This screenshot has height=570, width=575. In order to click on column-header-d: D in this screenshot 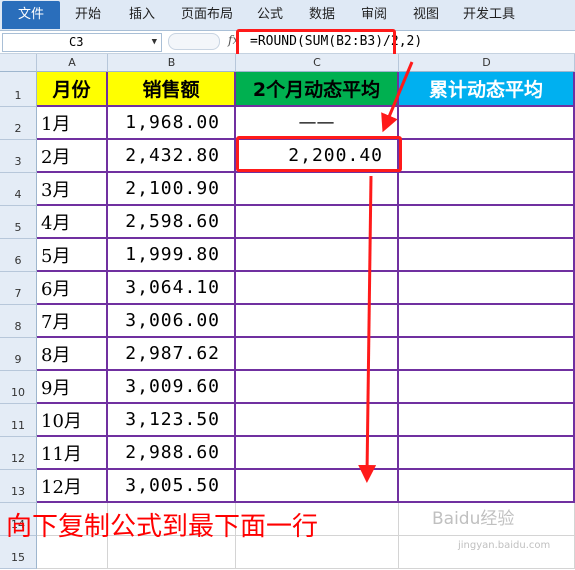, I will do `click(487, 63)`.